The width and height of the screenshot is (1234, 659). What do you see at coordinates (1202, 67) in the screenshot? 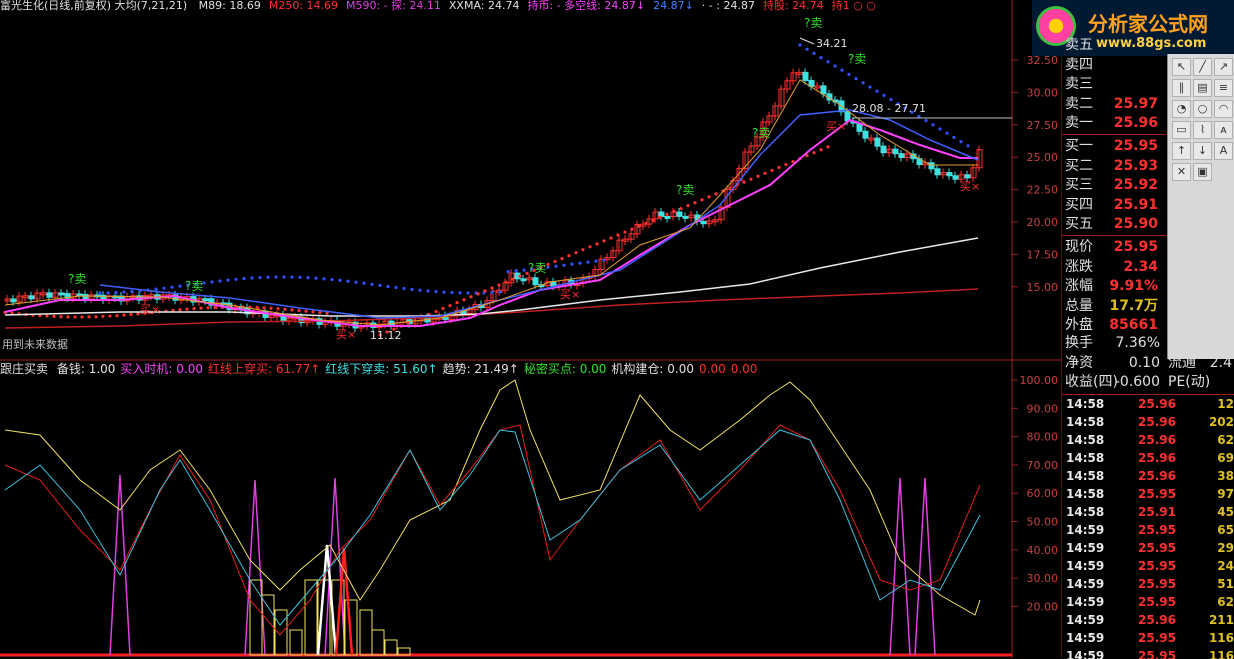
I see `line-icon: ╱` at bounding box center [1202, 67].